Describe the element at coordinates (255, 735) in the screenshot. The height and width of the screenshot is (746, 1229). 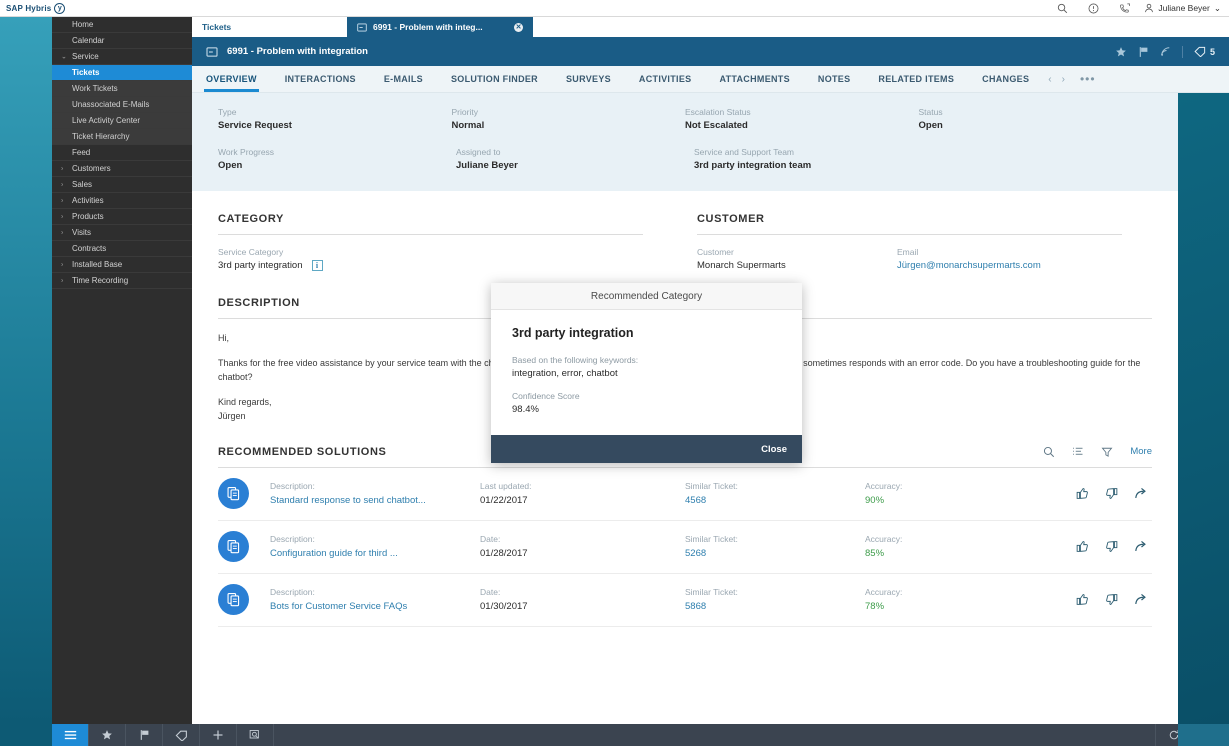
I see `search-doc-icon` at that location.